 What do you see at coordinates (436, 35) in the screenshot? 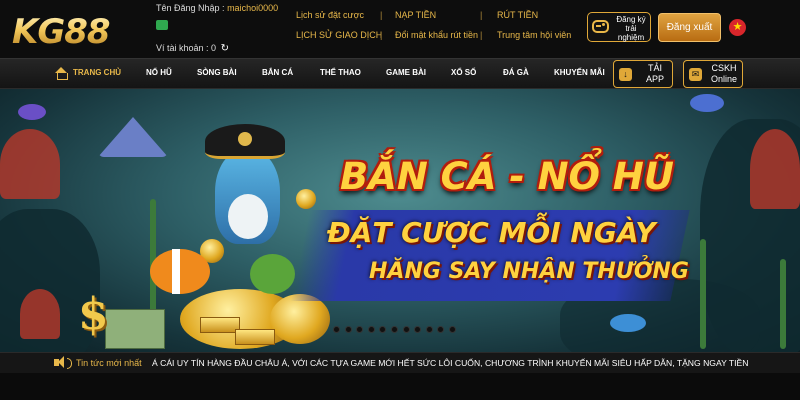
I see `change-withdraw-password-link: Đổi mật khẩu rút tiền` at bounding box center [436, 35].